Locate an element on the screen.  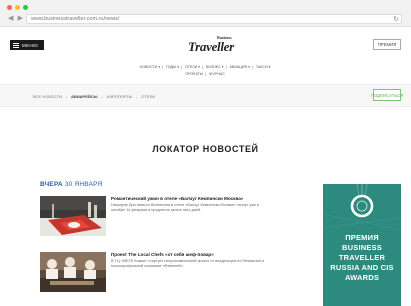
topnav-item-magazine: ЖУРНАЛ is located at coordinates (217, 74).